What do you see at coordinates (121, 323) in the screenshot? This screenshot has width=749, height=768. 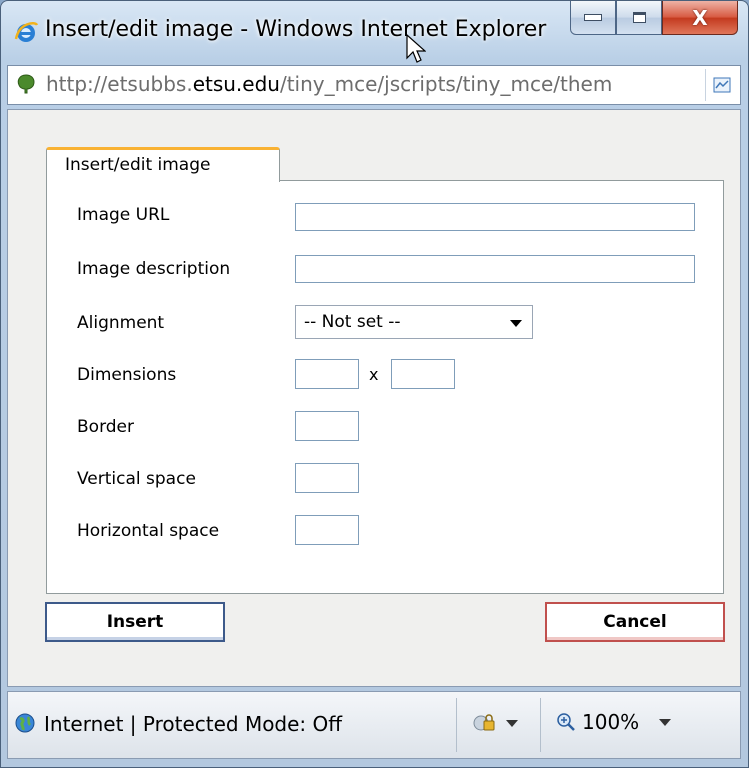 I see `alignment-label: Alignment` at bounding box center [121, 323].